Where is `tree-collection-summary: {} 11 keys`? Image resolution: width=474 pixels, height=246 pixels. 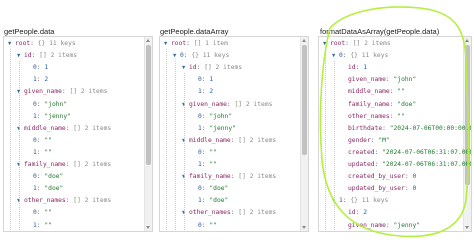
tree-collection-summary: {} 11 keys is located at coordinates (369, 56).